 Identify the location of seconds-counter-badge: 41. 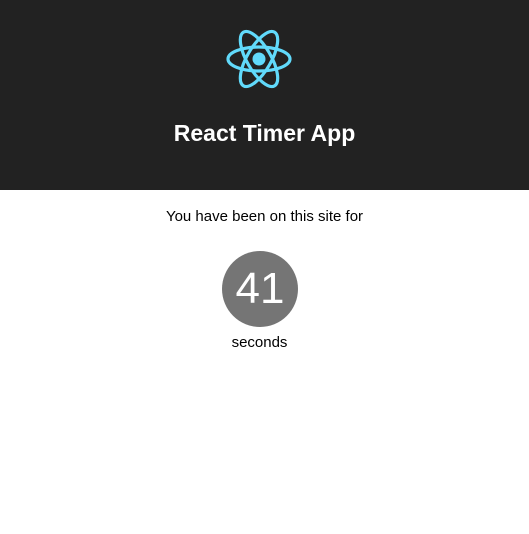
(260, 289).